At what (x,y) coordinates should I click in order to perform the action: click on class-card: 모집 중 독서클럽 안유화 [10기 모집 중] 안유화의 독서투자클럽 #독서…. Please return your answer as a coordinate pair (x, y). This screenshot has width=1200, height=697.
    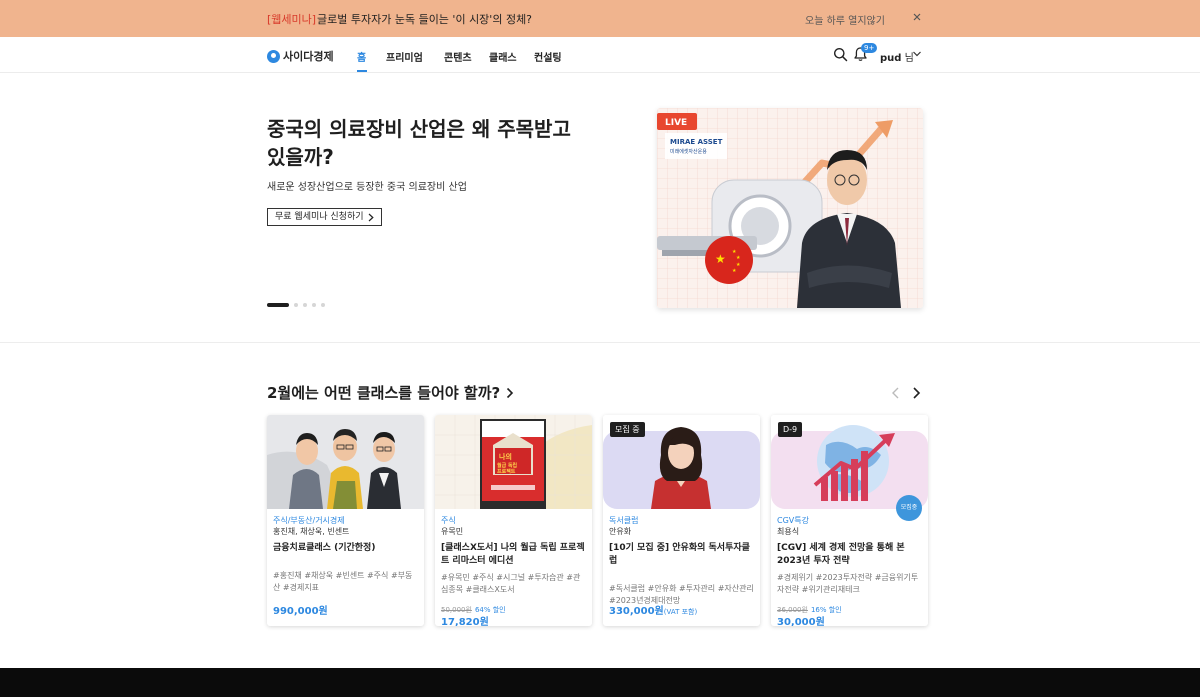
    Looking at the image, I should click on (681, 520).